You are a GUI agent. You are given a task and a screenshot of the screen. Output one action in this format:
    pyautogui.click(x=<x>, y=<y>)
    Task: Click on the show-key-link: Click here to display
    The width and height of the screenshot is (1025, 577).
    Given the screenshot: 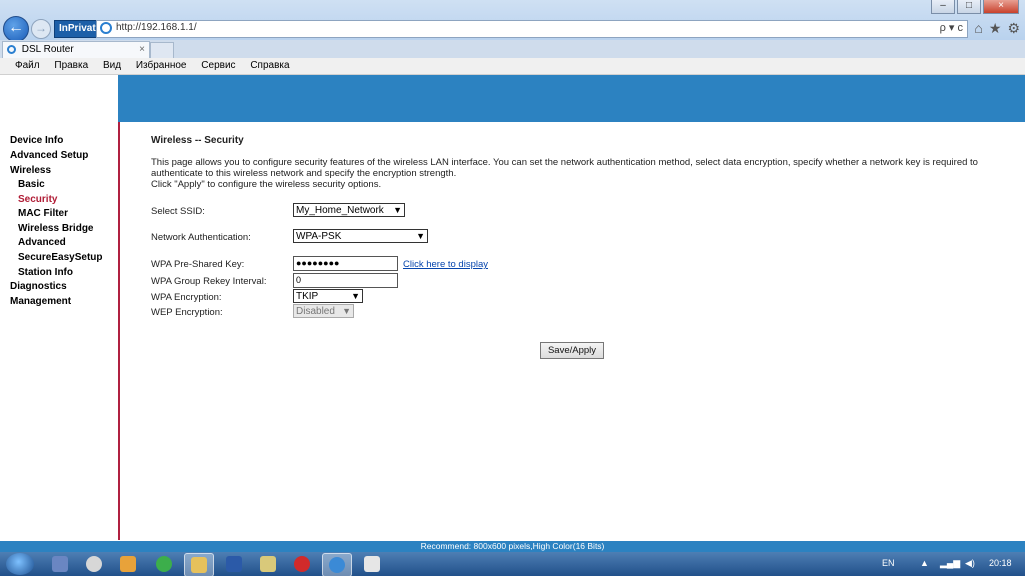 What is the action you would take?
    pyautogui.click(x=445, y=264)
    